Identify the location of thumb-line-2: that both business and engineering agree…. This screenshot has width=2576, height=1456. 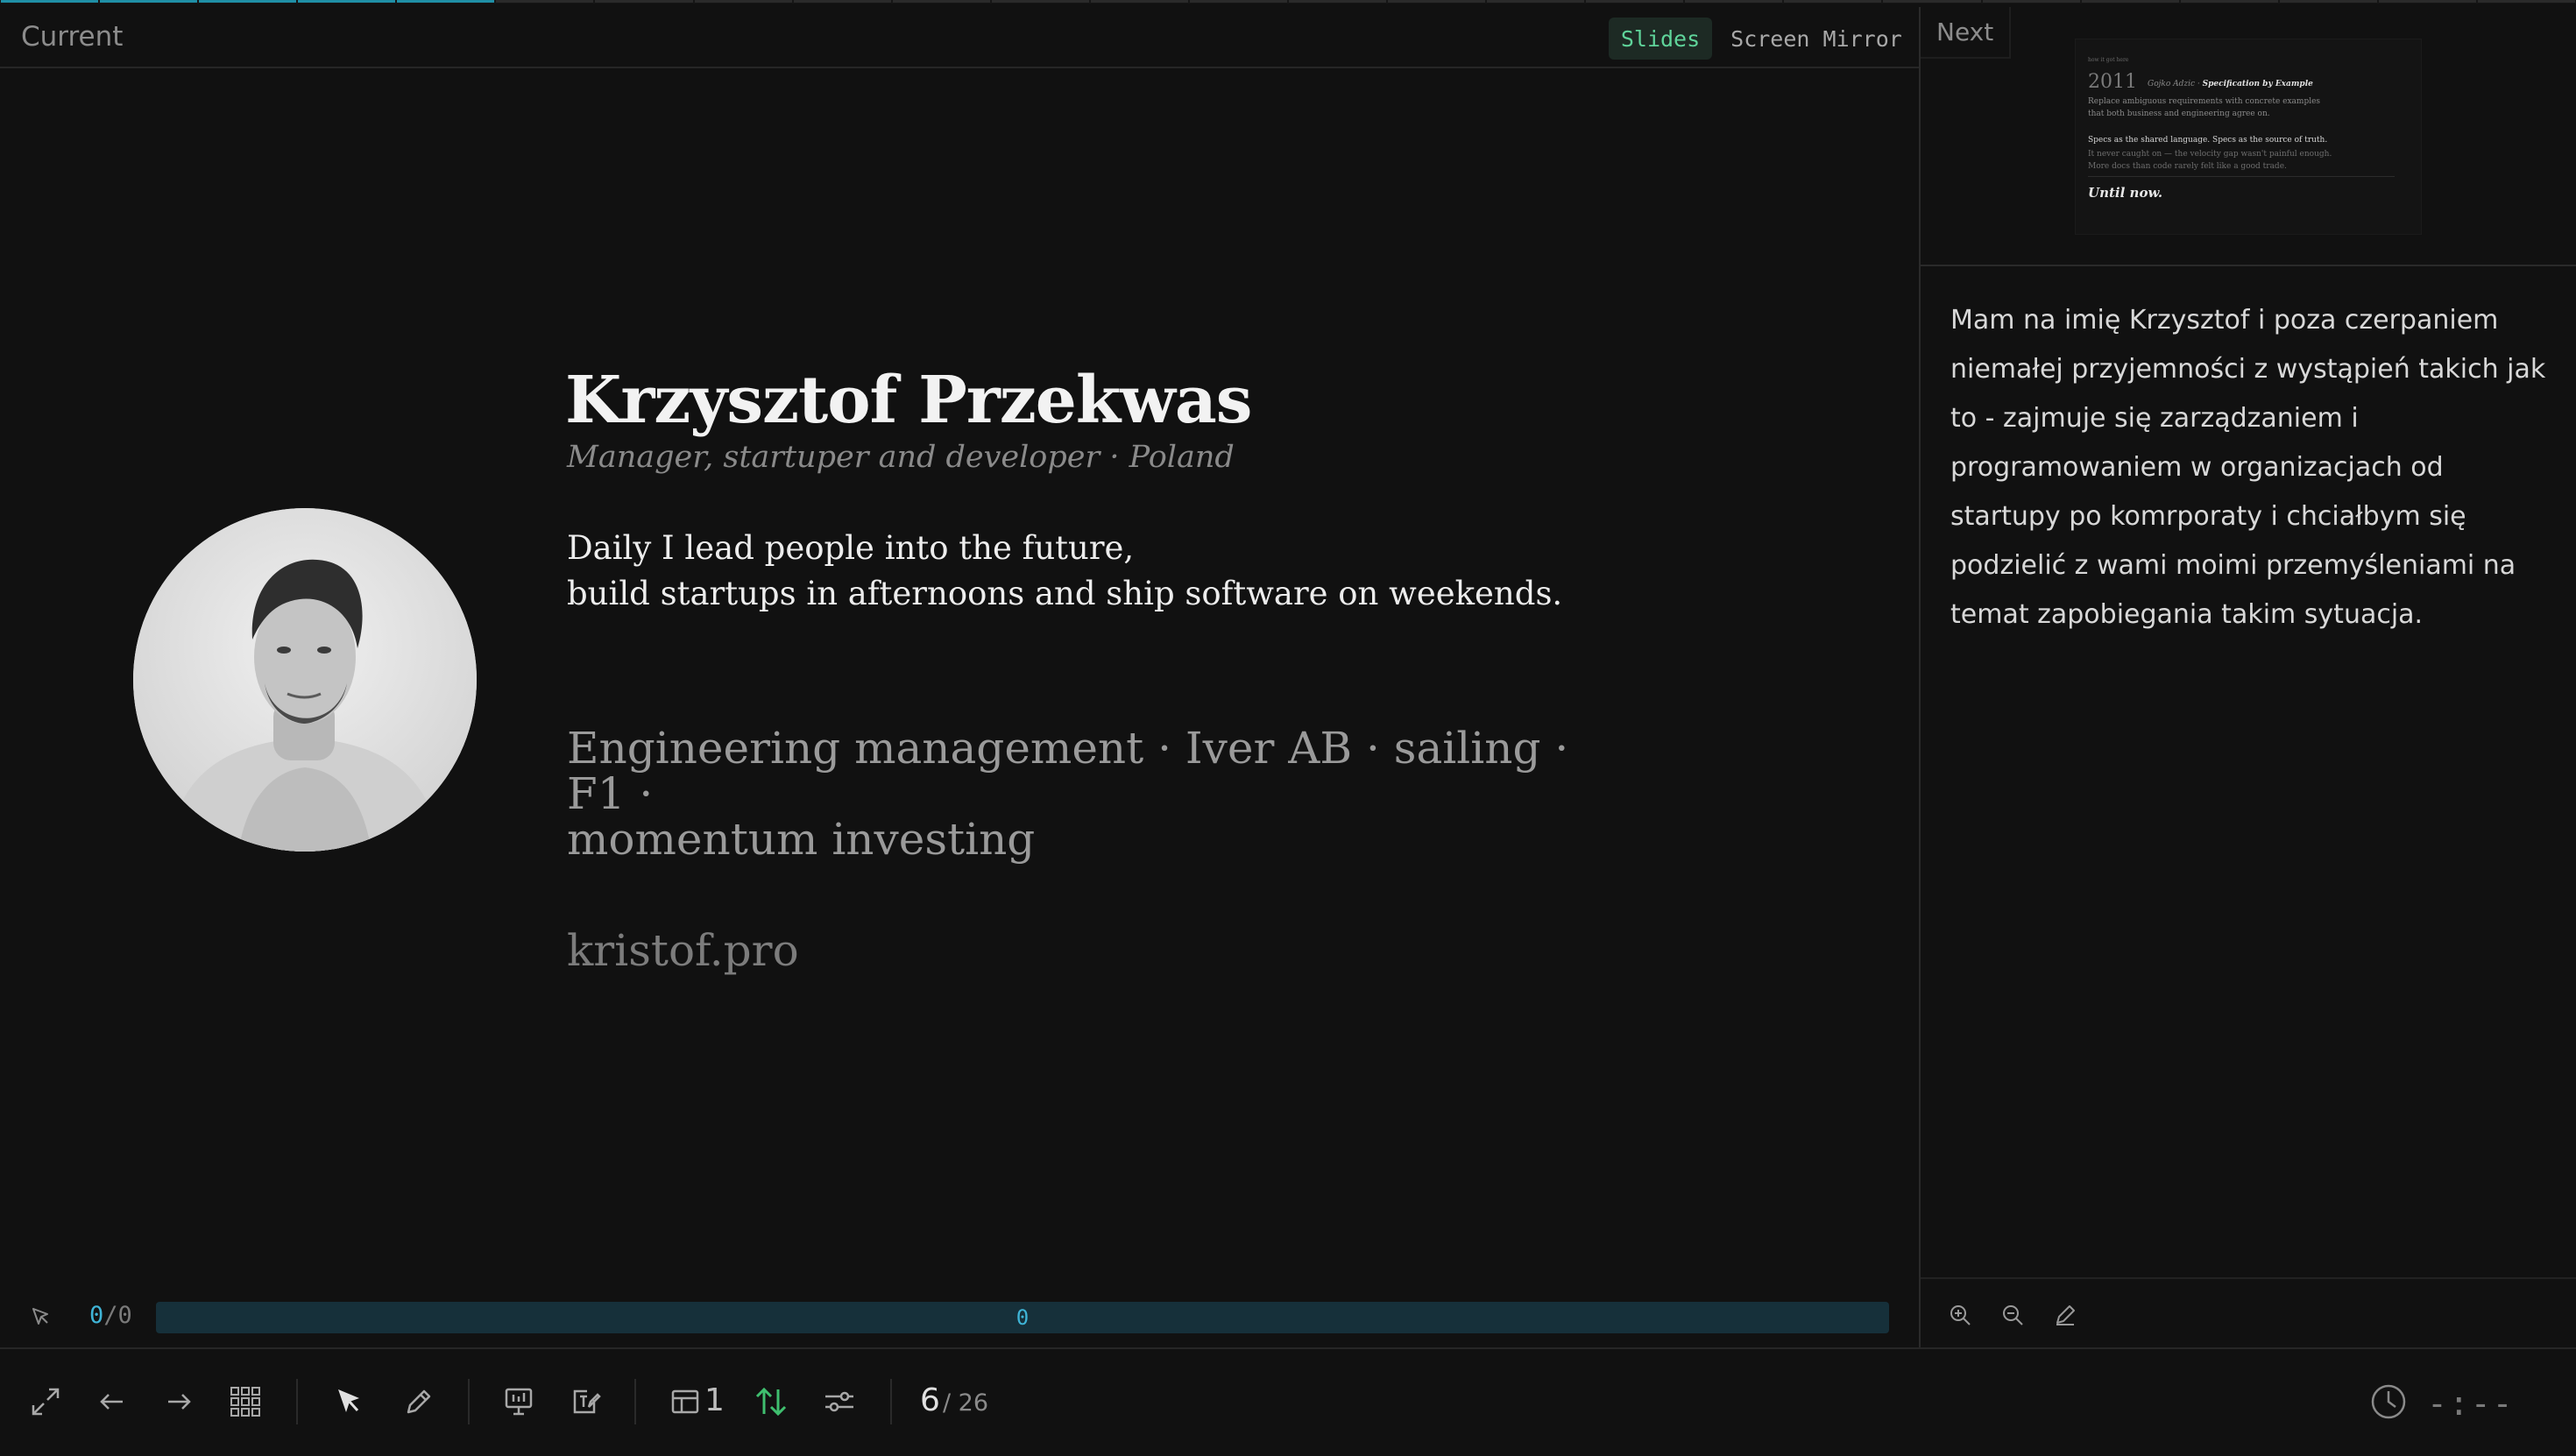
(2179, 114).